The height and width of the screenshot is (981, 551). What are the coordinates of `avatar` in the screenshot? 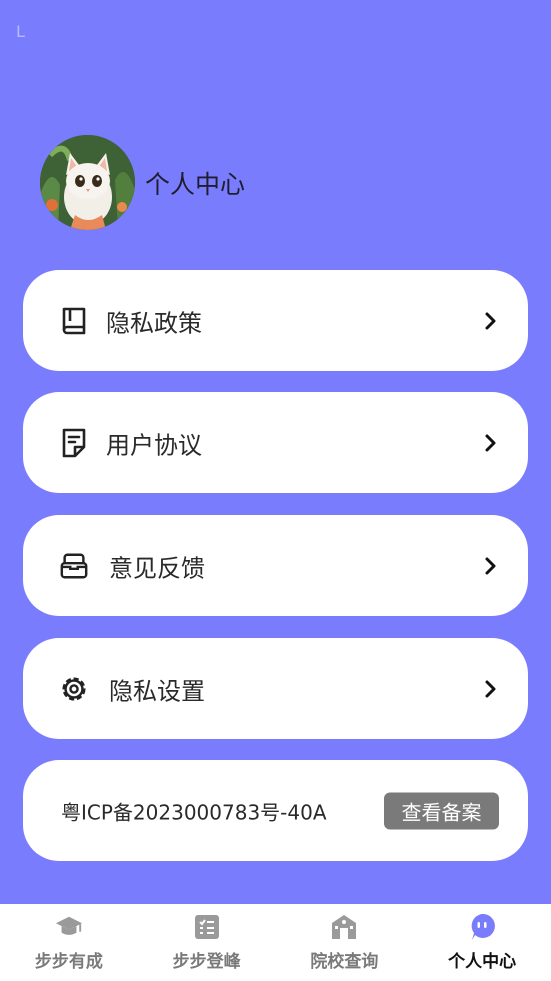 It's located at (87, 182).